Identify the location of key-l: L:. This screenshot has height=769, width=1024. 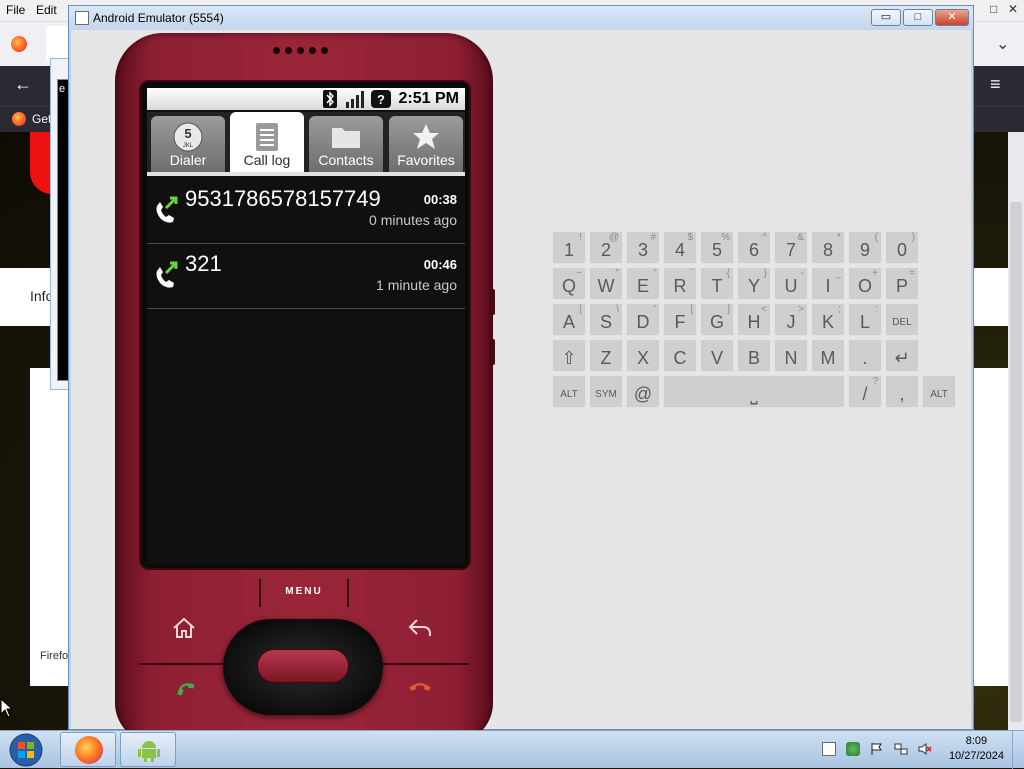
(865, 319).